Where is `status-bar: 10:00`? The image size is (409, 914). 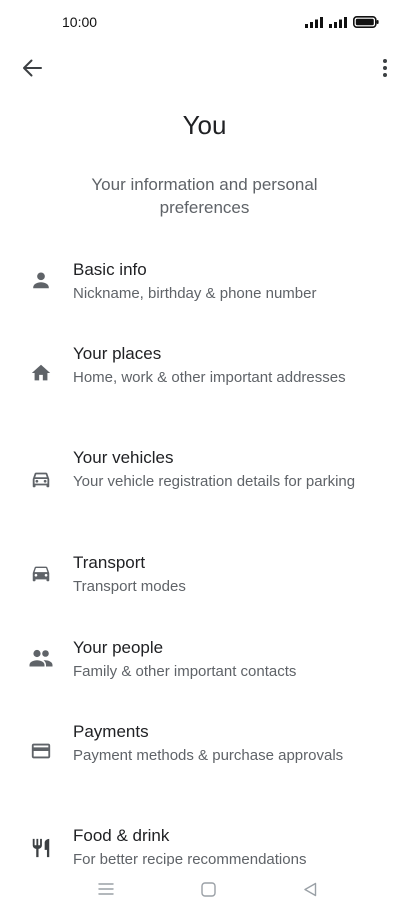
status-bar: 10:00 is located at coordinates (204, 23).